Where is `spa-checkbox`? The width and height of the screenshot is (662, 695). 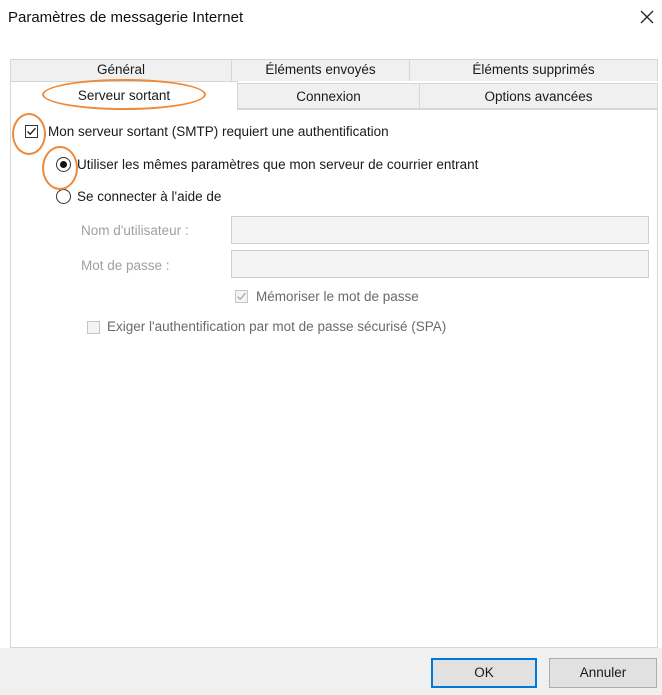 spa-checkbox is located at coordinates (93, 327).